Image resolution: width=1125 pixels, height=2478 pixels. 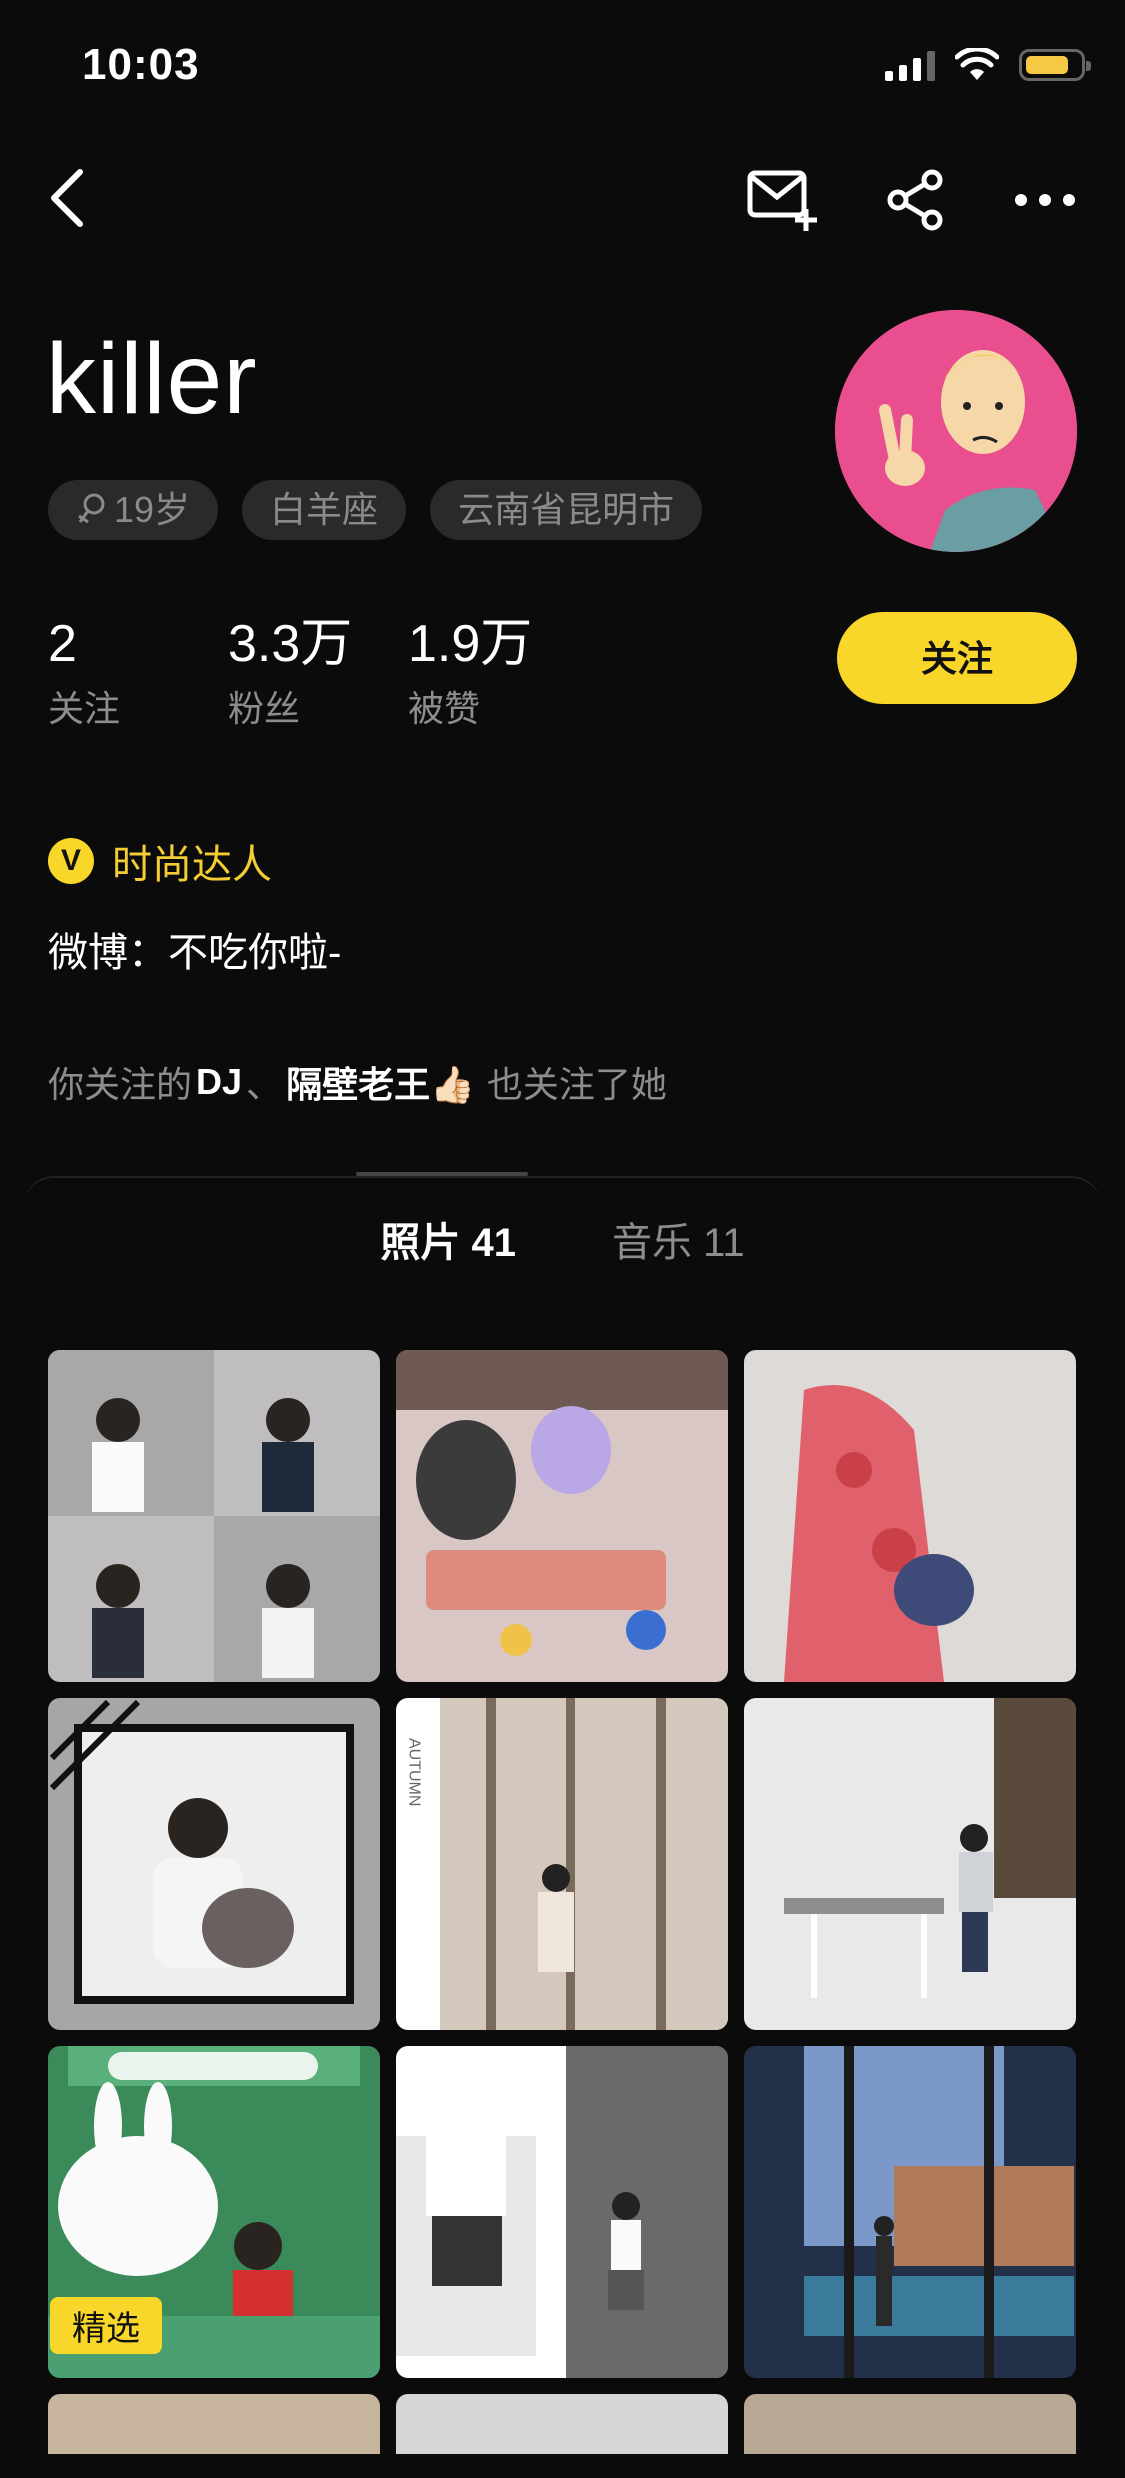 I want to click on avatar, so click(x=956, y=431).